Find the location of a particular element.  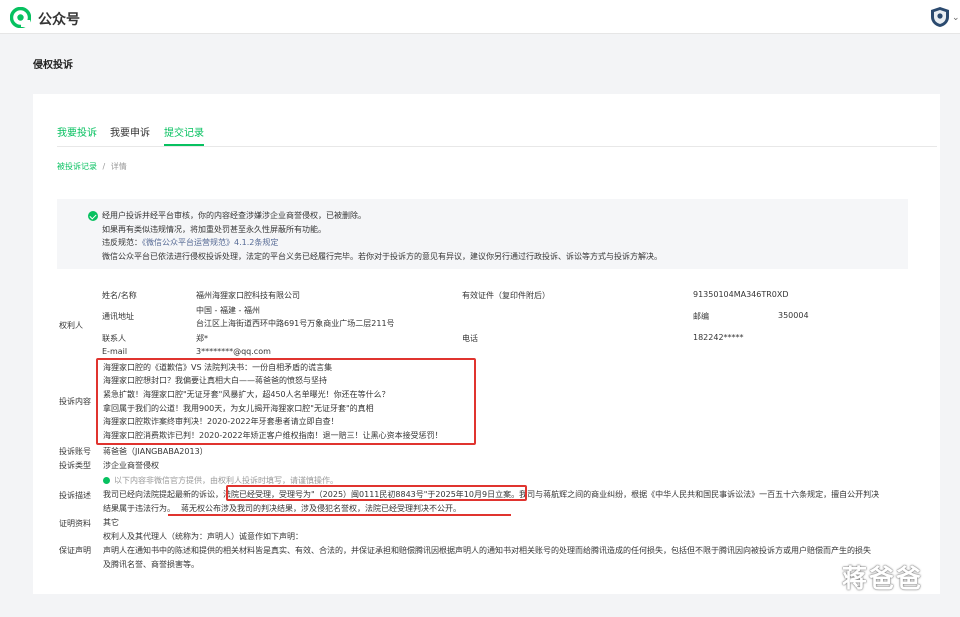

name-value: 福州海狸家口腔科技有限公司 is located at coordinates (248, 295).